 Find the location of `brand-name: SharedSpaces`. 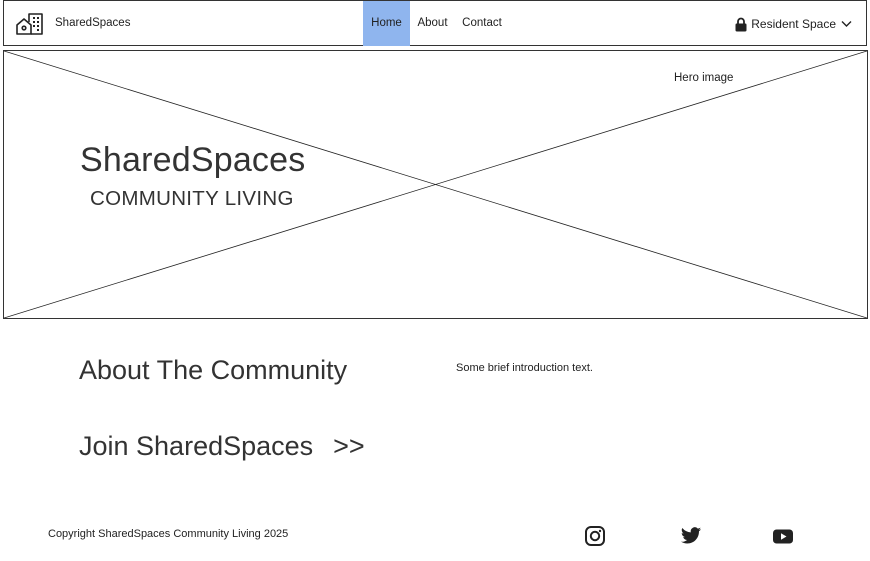

brand-name: SharedSpaces is located at coordinates (92, 23).